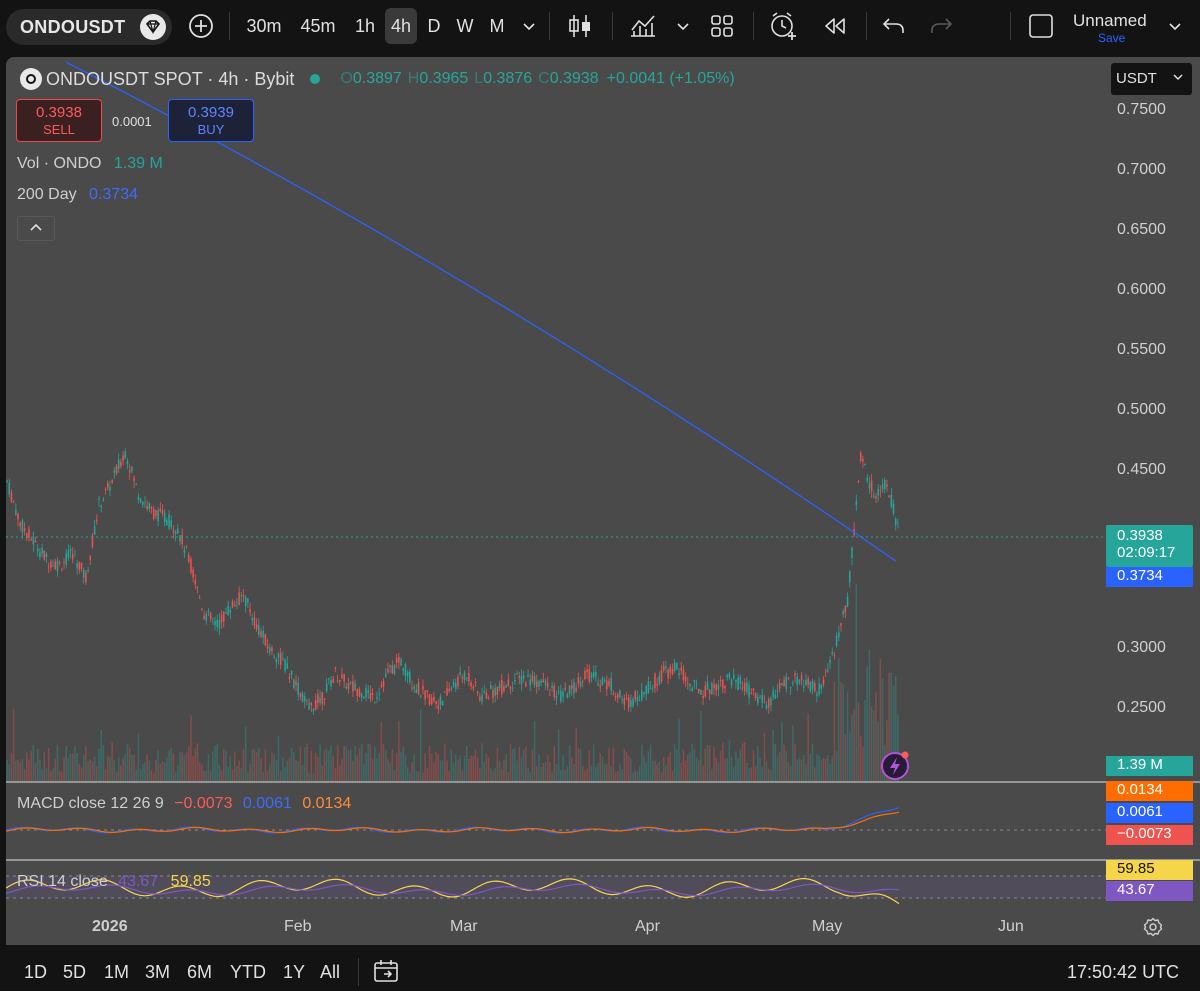 This screenshot has width=1200, height=991. What do you see at coordinates (643, 26) in the screenshot?
I see `indicators-icon` at bounding box center [643, 26].